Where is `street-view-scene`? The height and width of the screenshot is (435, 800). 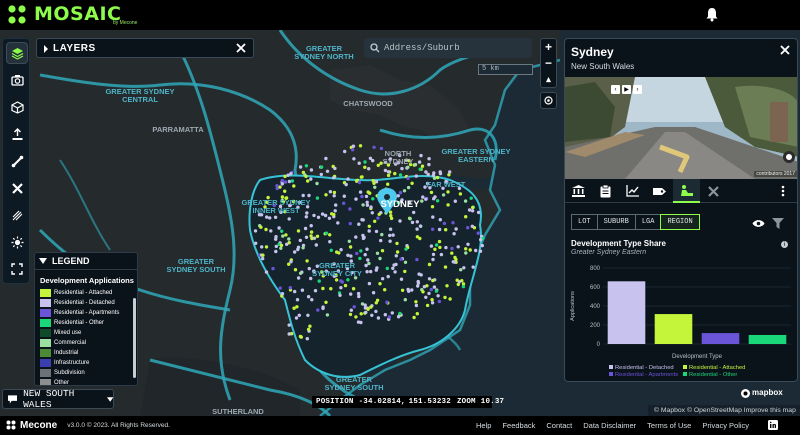
street-view-scene is located at coordinates (681, 128).